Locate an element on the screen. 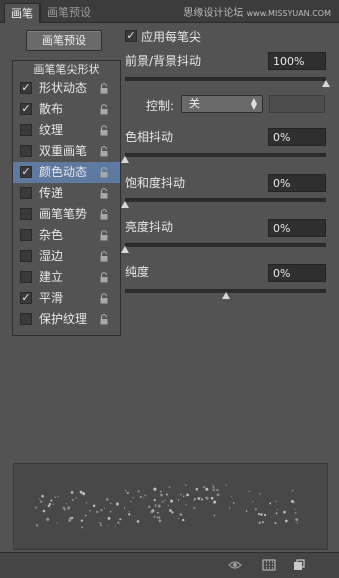 The width and height of the screenshot is (339, 578). setting-label: 杂色 is located at coordinates (51, 235).